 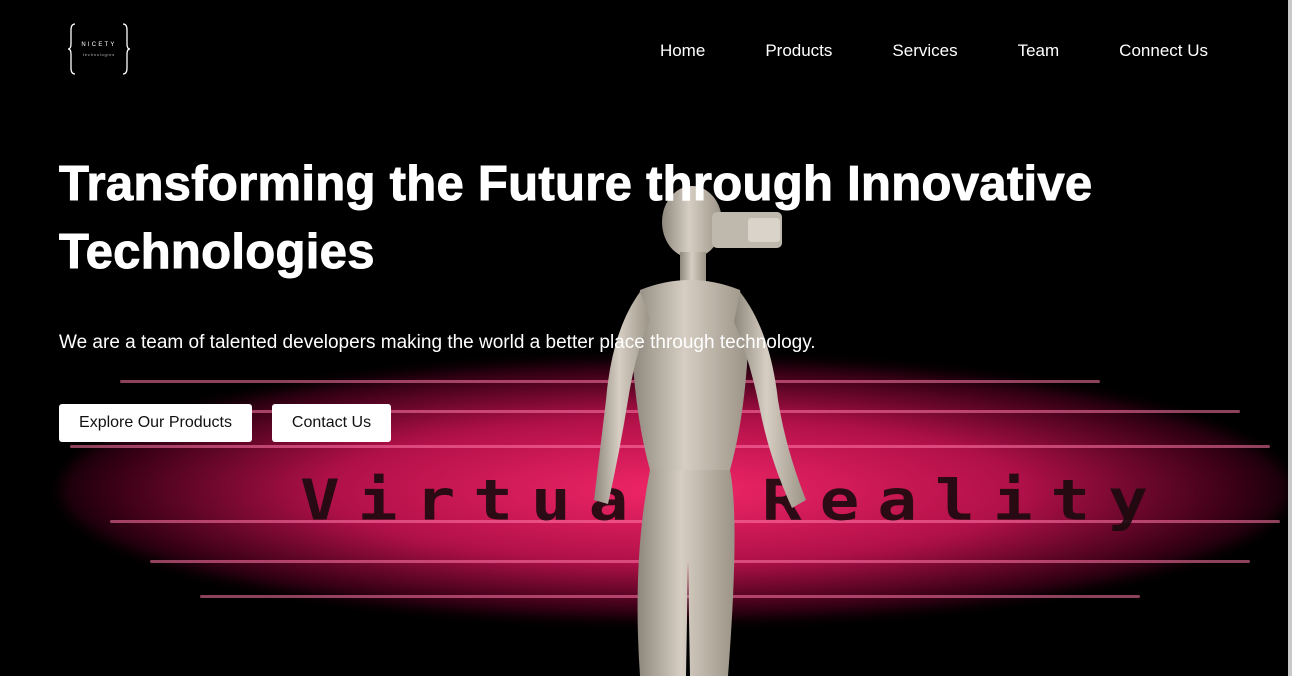 I want to click on brand-logo-name: NICETY, so click(x=98, y=45).